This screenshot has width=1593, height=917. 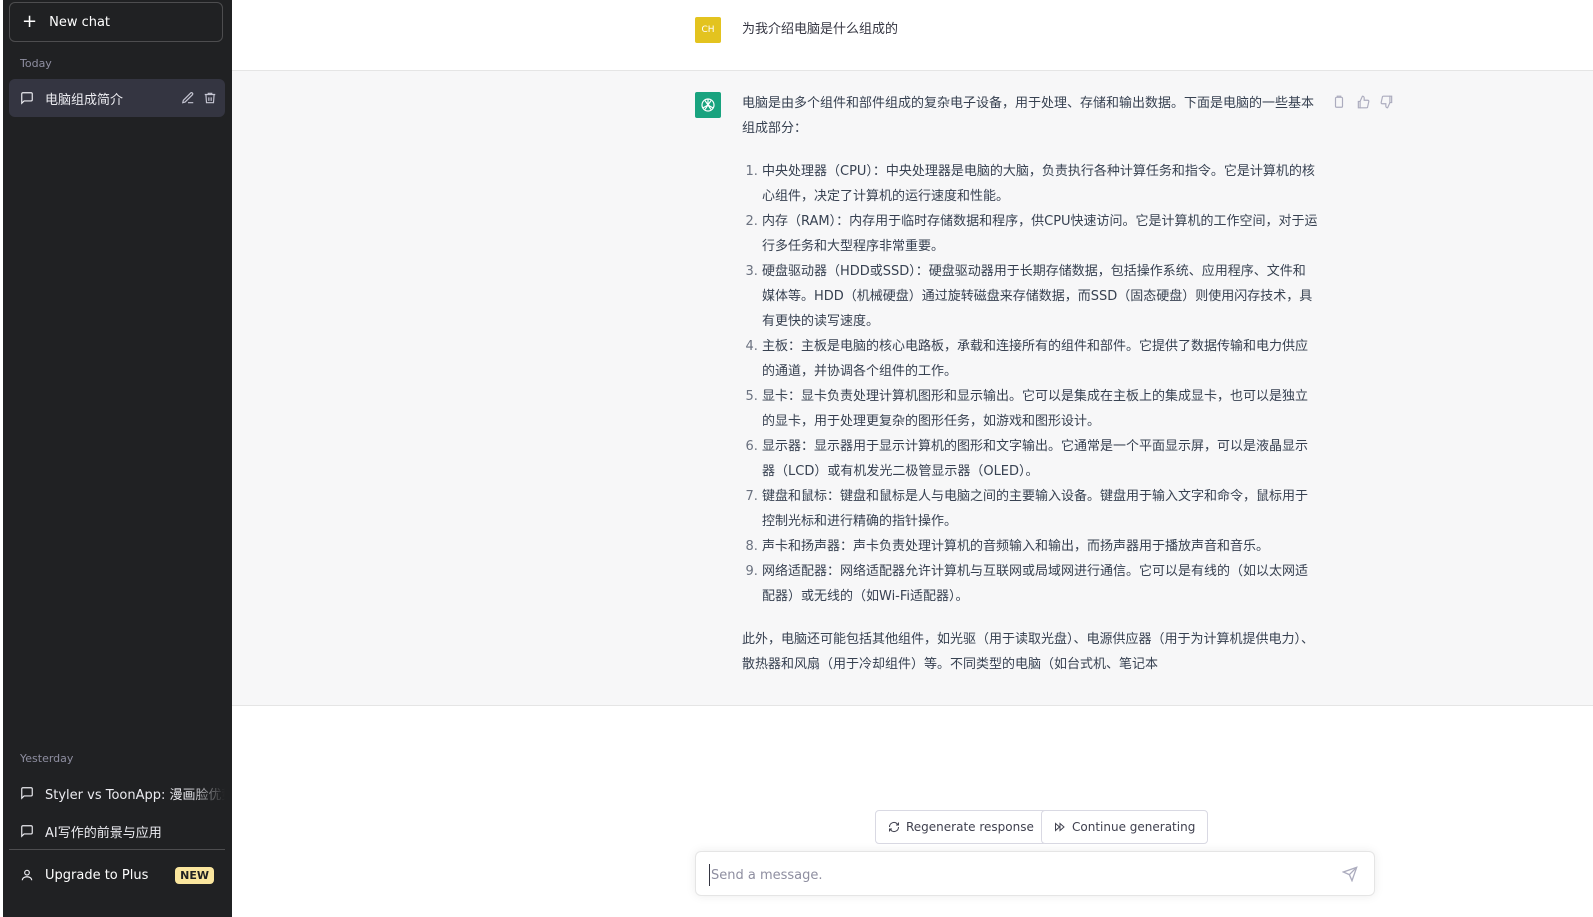 I want to click on send-icon, so click(x=1350, y=874).